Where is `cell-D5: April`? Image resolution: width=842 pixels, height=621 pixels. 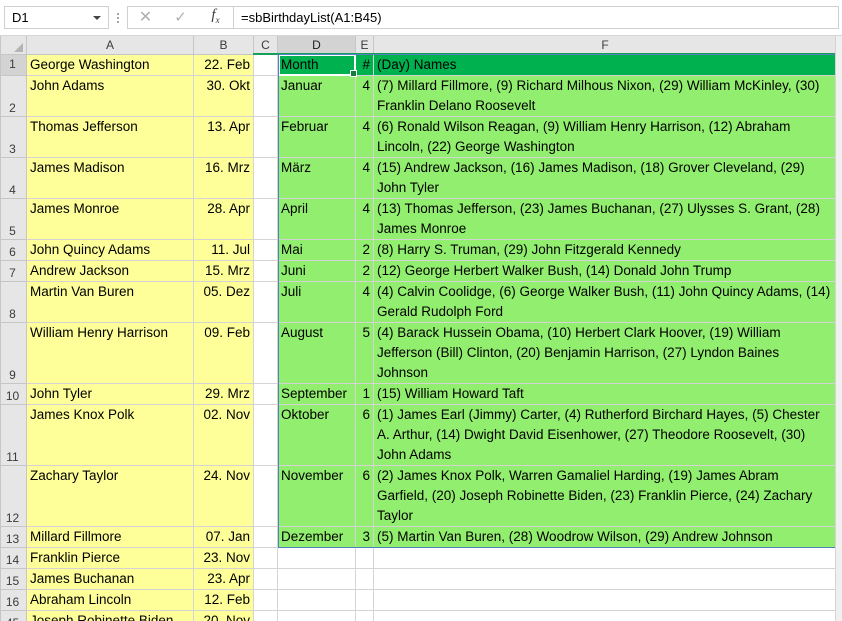
cell-D5: April is located at coordinates (316, 219).